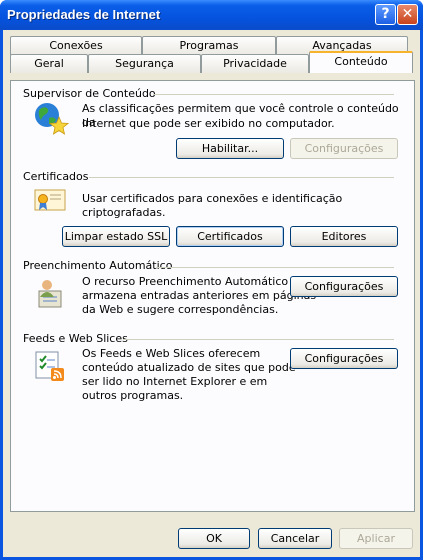  What do you see at coordinates (214, 538) in the screenshot?
I see `ok-button: OK` at bounding box center [214, 538].